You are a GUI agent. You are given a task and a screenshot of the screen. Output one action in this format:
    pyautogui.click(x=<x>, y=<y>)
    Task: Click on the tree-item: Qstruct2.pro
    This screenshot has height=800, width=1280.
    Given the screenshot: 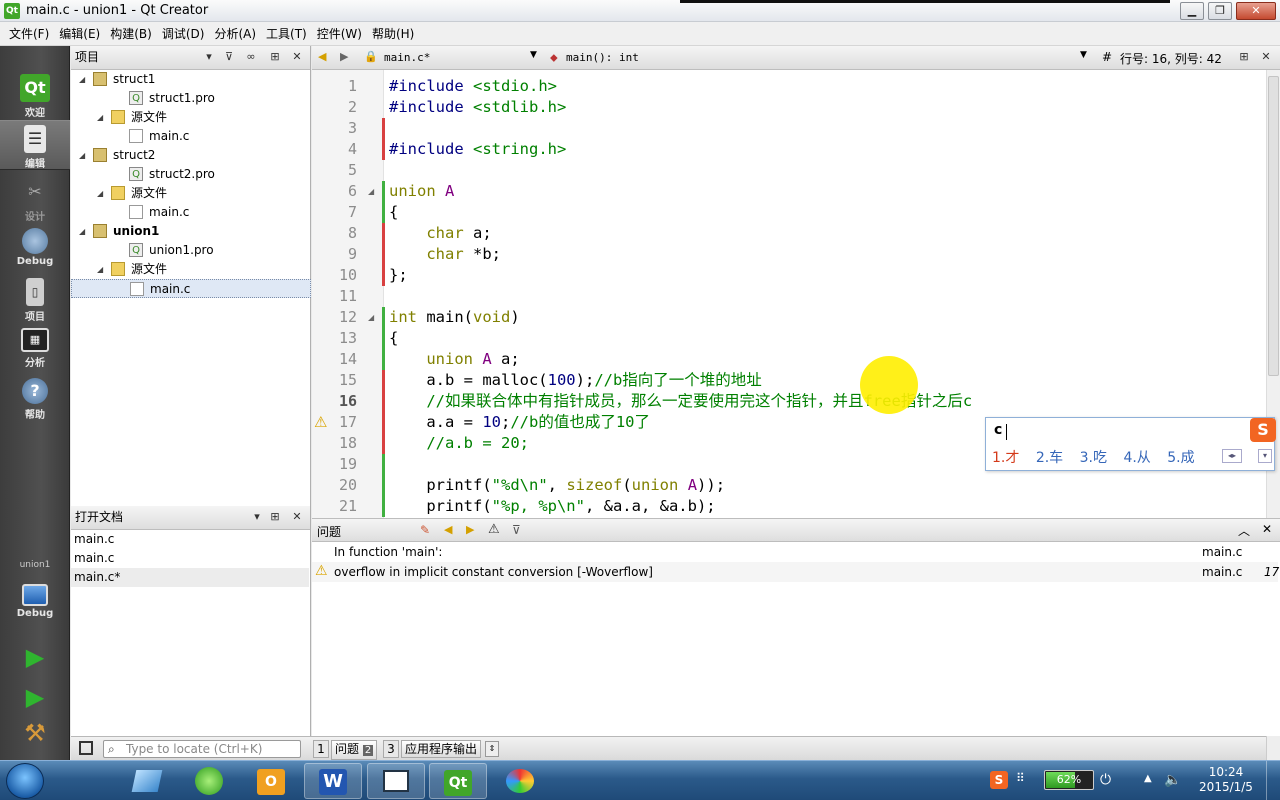 What is the action you would take?
    pyautogui.click(x=191, y=174)
    